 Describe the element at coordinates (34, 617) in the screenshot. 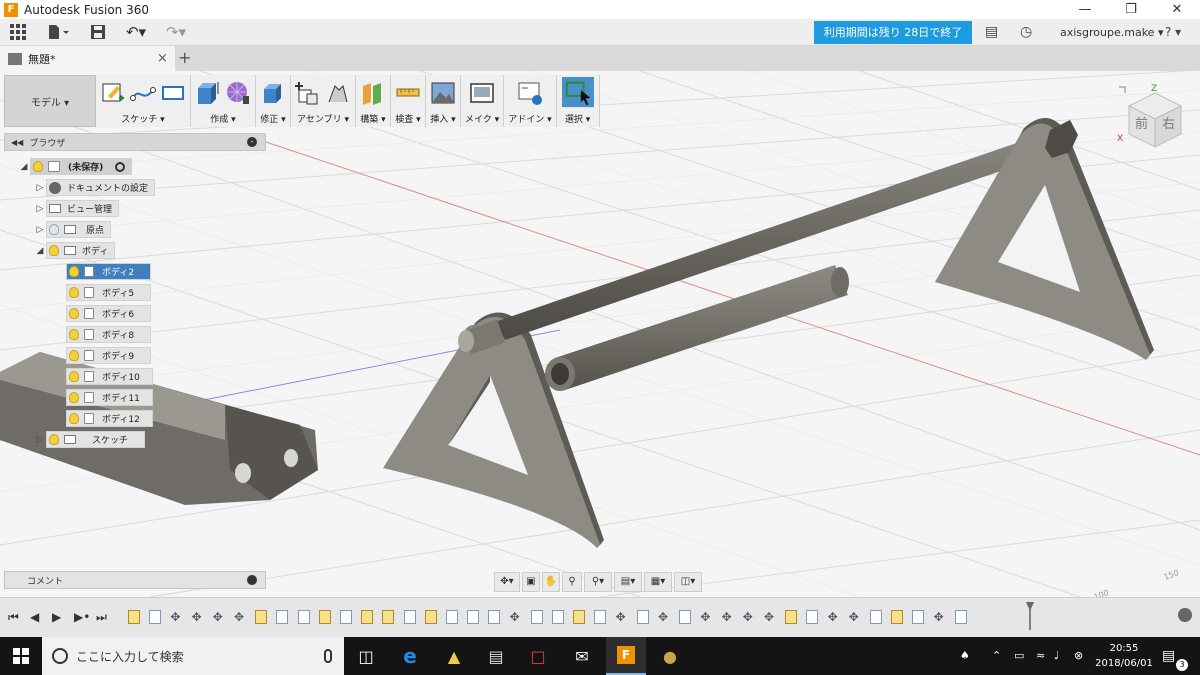

I see `step-back-icon: ◀` at that location.